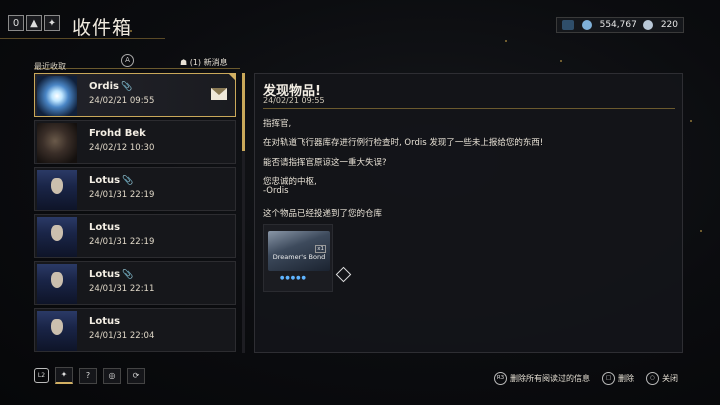 The image size is (720, 405). Describe the element at coordinates (102, 28) in the screenshot. I see `page-title: 收件箱` at that location.